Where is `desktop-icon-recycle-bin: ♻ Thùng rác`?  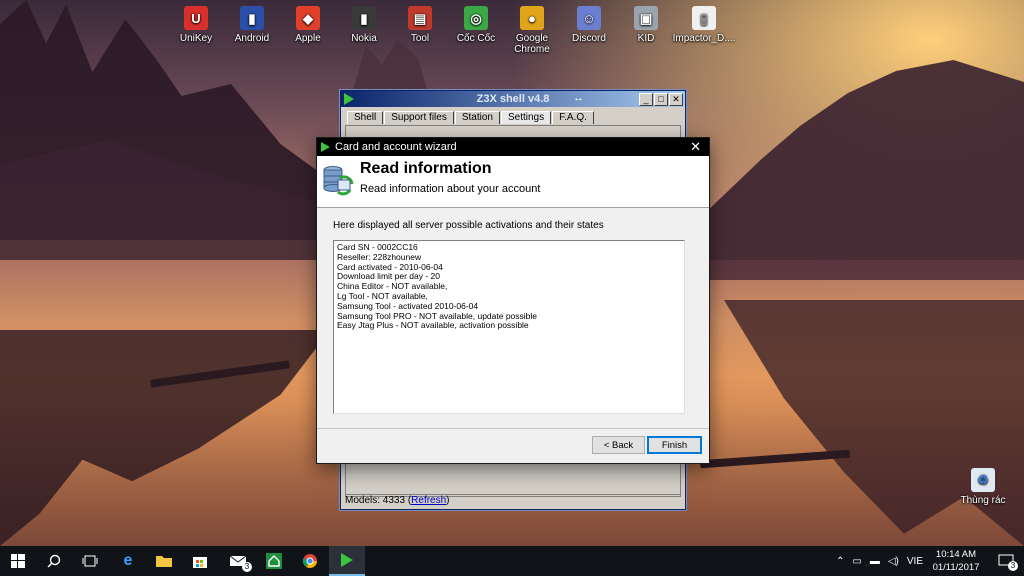
desktop-icon-recycle-bin: ♻ Thùng rác is located at coordinates (983, 487).